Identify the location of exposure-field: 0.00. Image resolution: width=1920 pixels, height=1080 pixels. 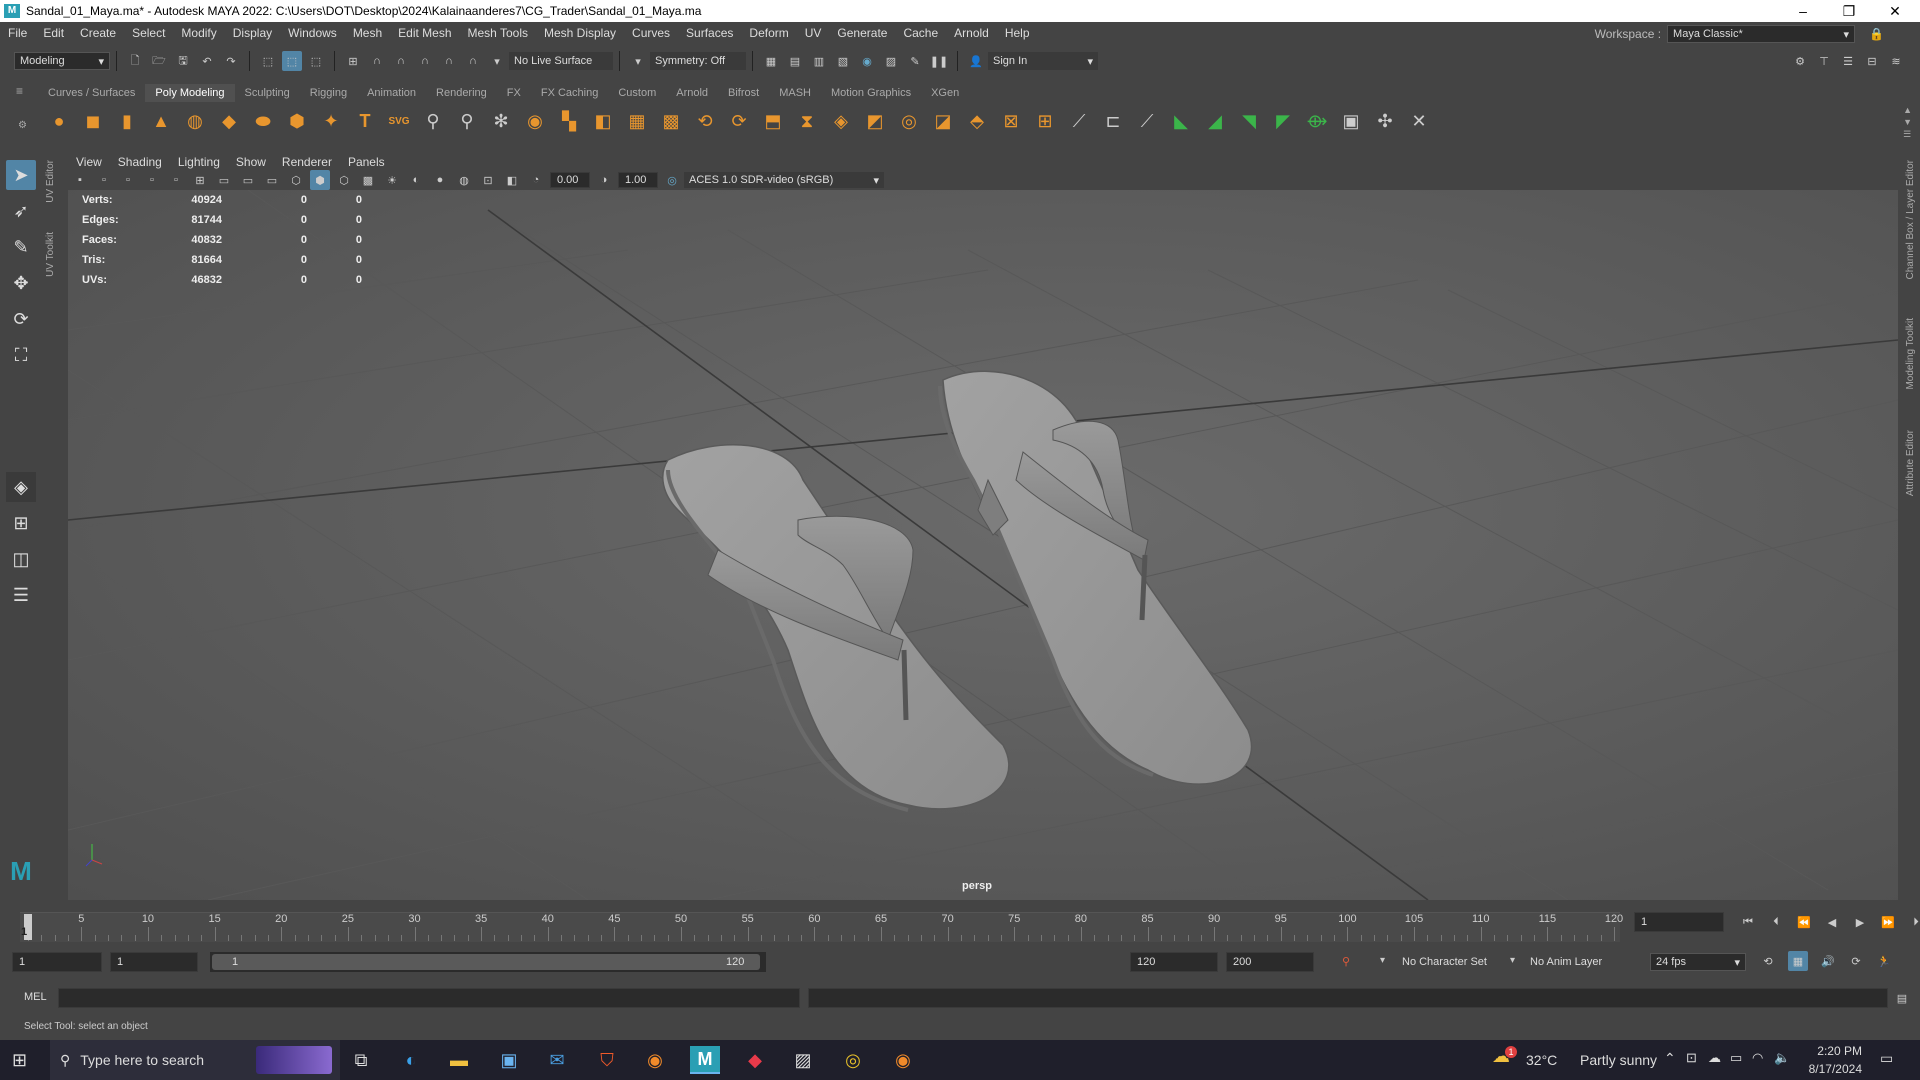
(570, 180).